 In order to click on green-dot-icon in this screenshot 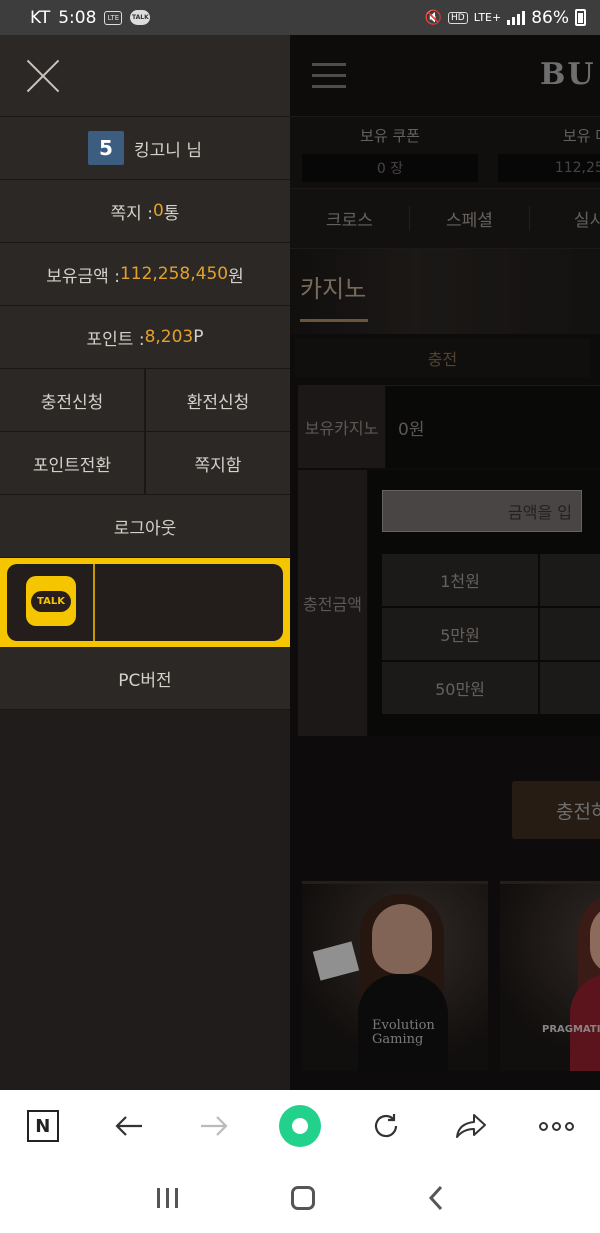, I will do `click(299, 1126)`.